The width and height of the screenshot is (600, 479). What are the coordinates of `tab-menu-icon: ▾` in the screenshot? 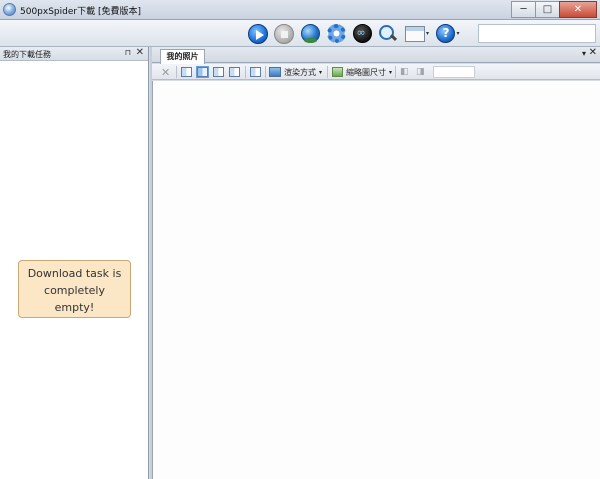 It's located at (584, 53).